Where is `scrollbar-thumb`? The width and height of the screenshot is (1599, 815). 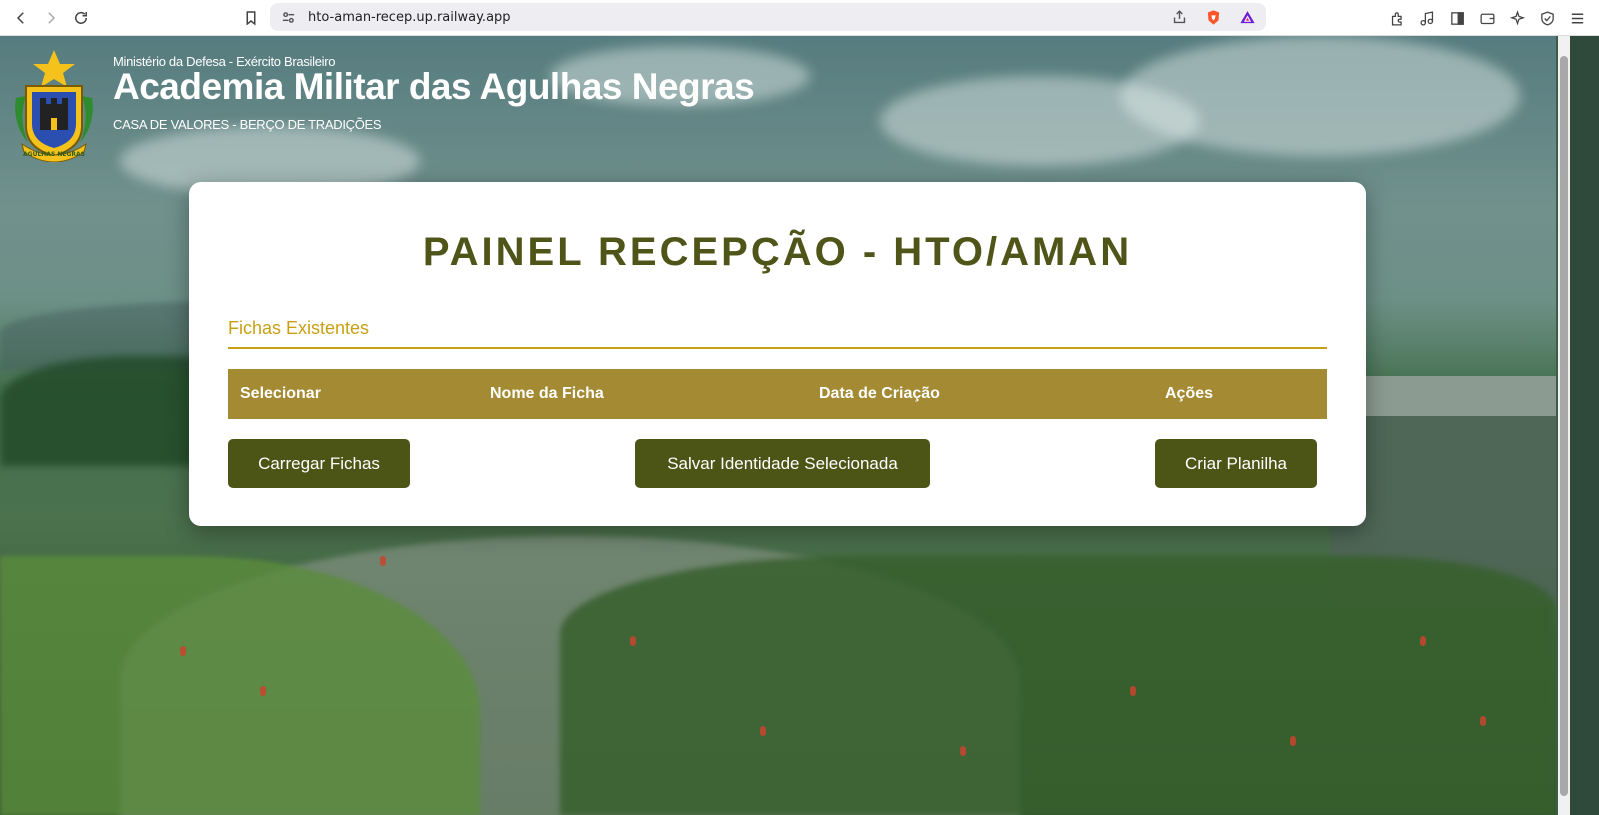
scrollbar-thumb is located at coordinates (1564, 426).